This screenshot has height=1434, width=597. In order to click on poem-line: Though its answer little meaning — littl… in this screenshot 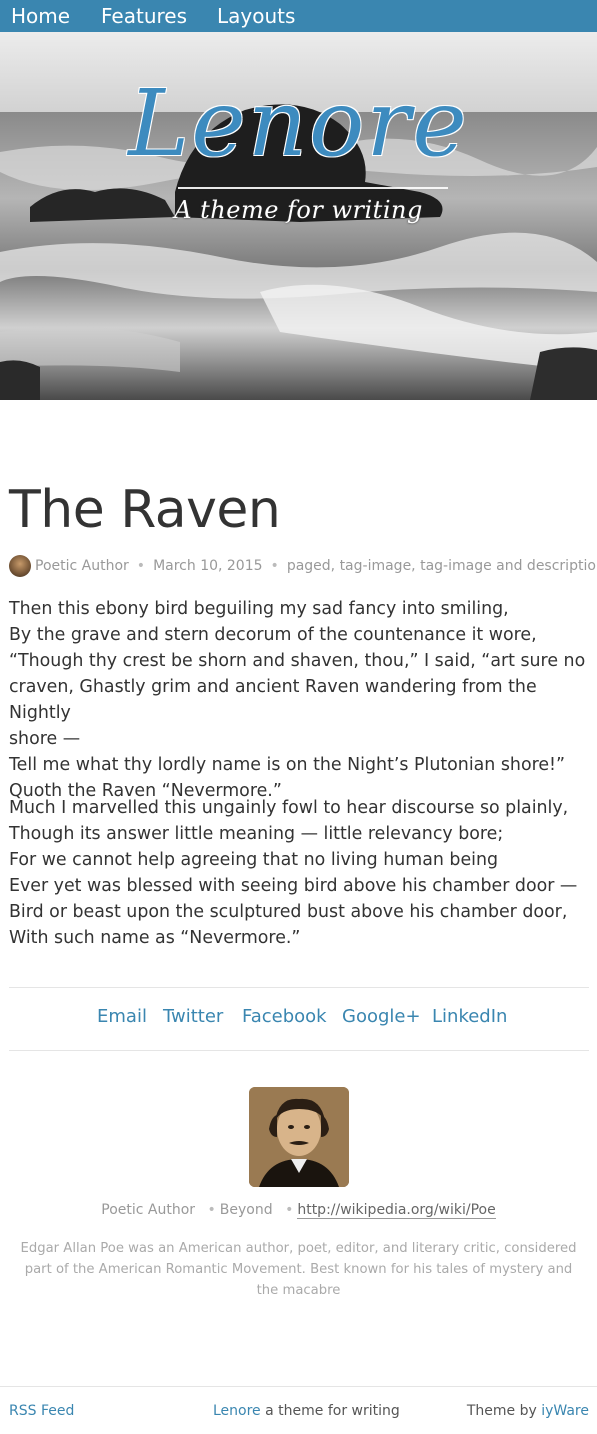, I will do `click(256, 834)`.